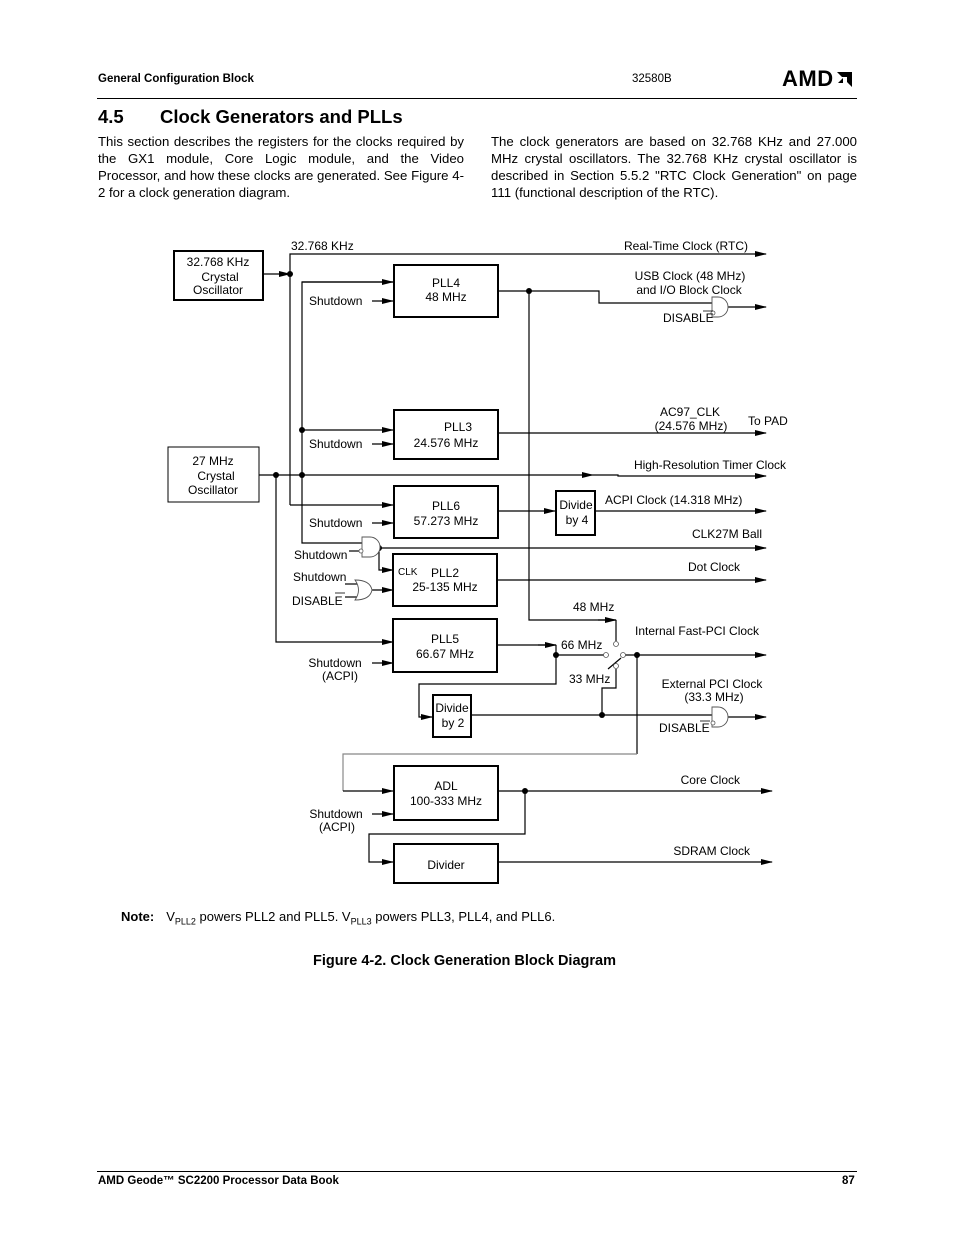 The height and width of the screenshot is (1235, 954). I want to click on osc27-line2: Crystal, so click(215, 476).